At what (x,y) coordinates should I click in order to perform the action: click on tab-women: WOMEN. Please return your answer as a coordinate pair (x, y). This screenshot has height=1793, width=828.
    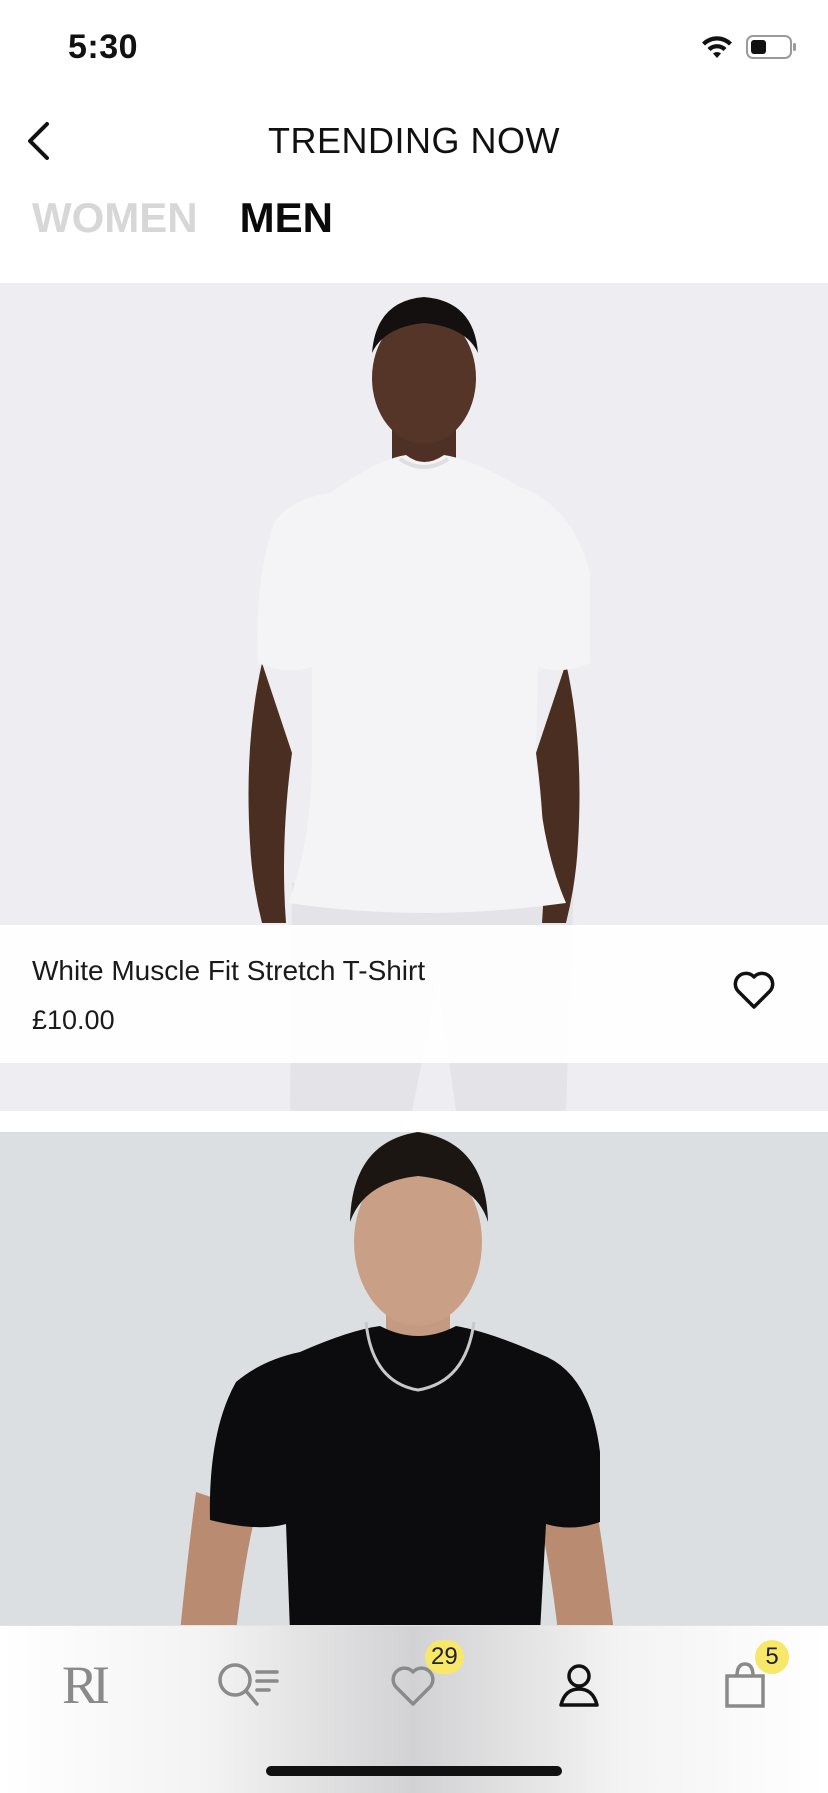
    Looking at the image, I should click on (115, 218).